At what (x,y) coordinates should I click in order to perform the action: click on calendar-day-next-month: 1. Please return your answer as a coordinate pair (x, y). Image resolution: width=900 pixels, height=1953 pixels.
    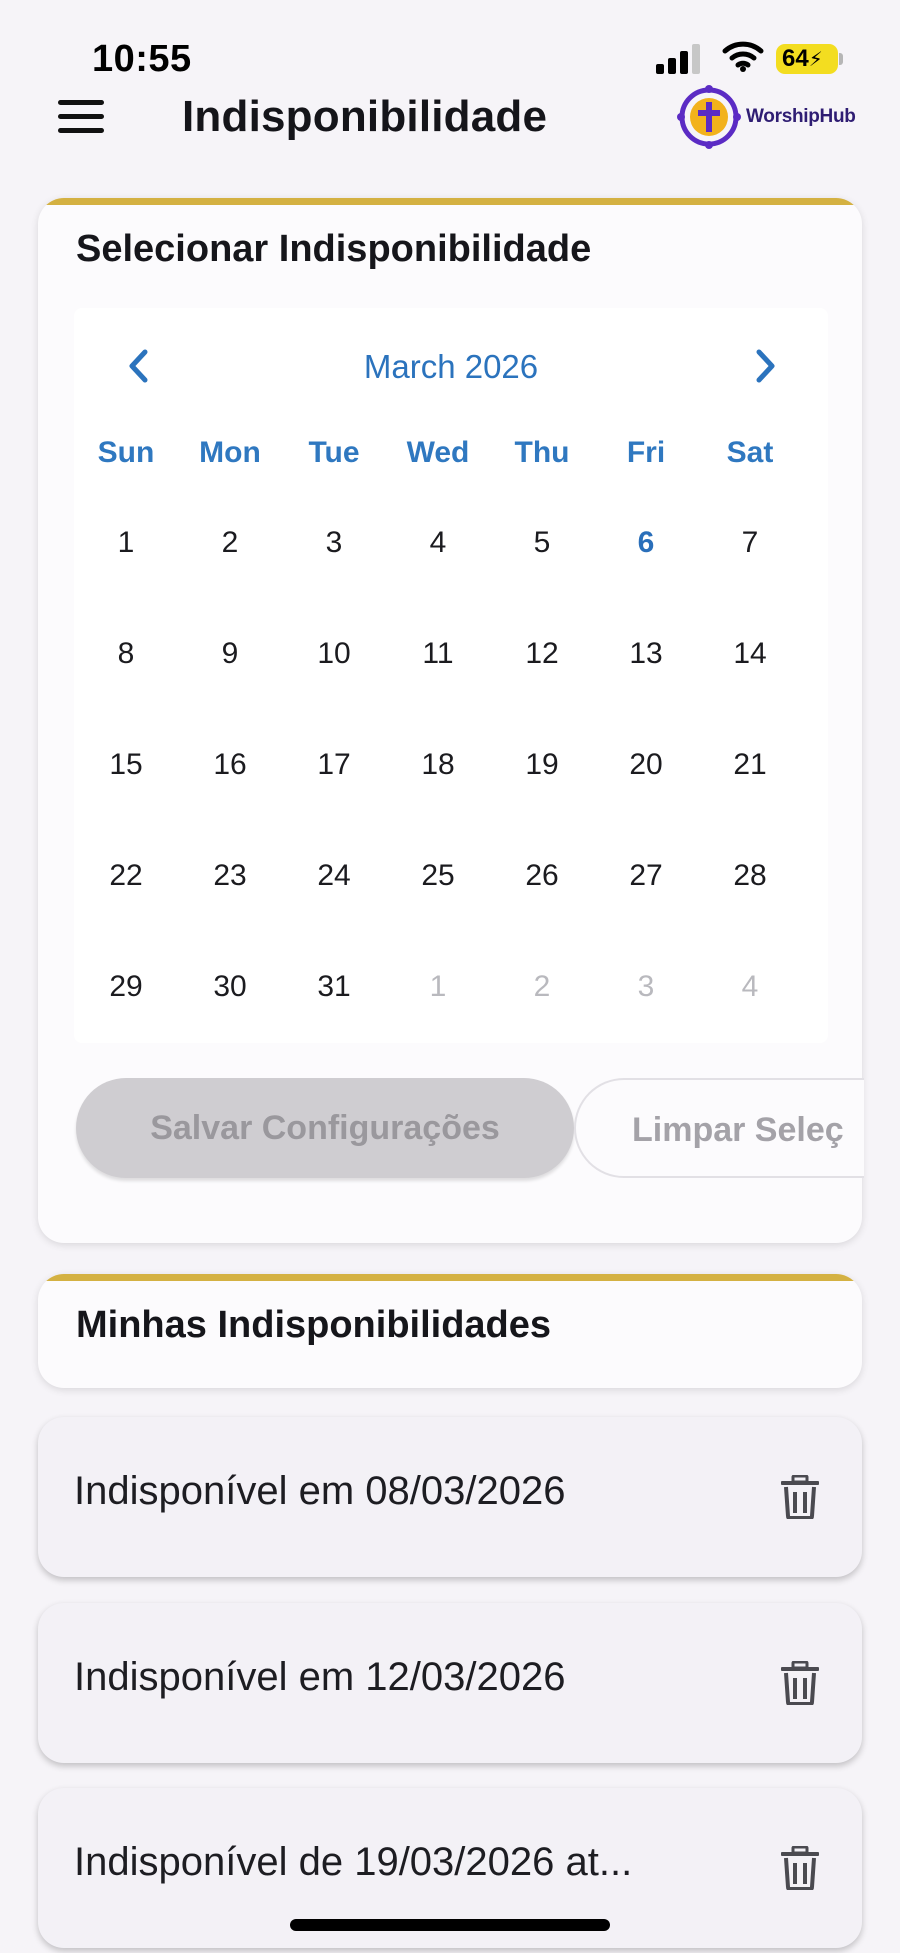
    Looking at the image, I should click on (438, 987).